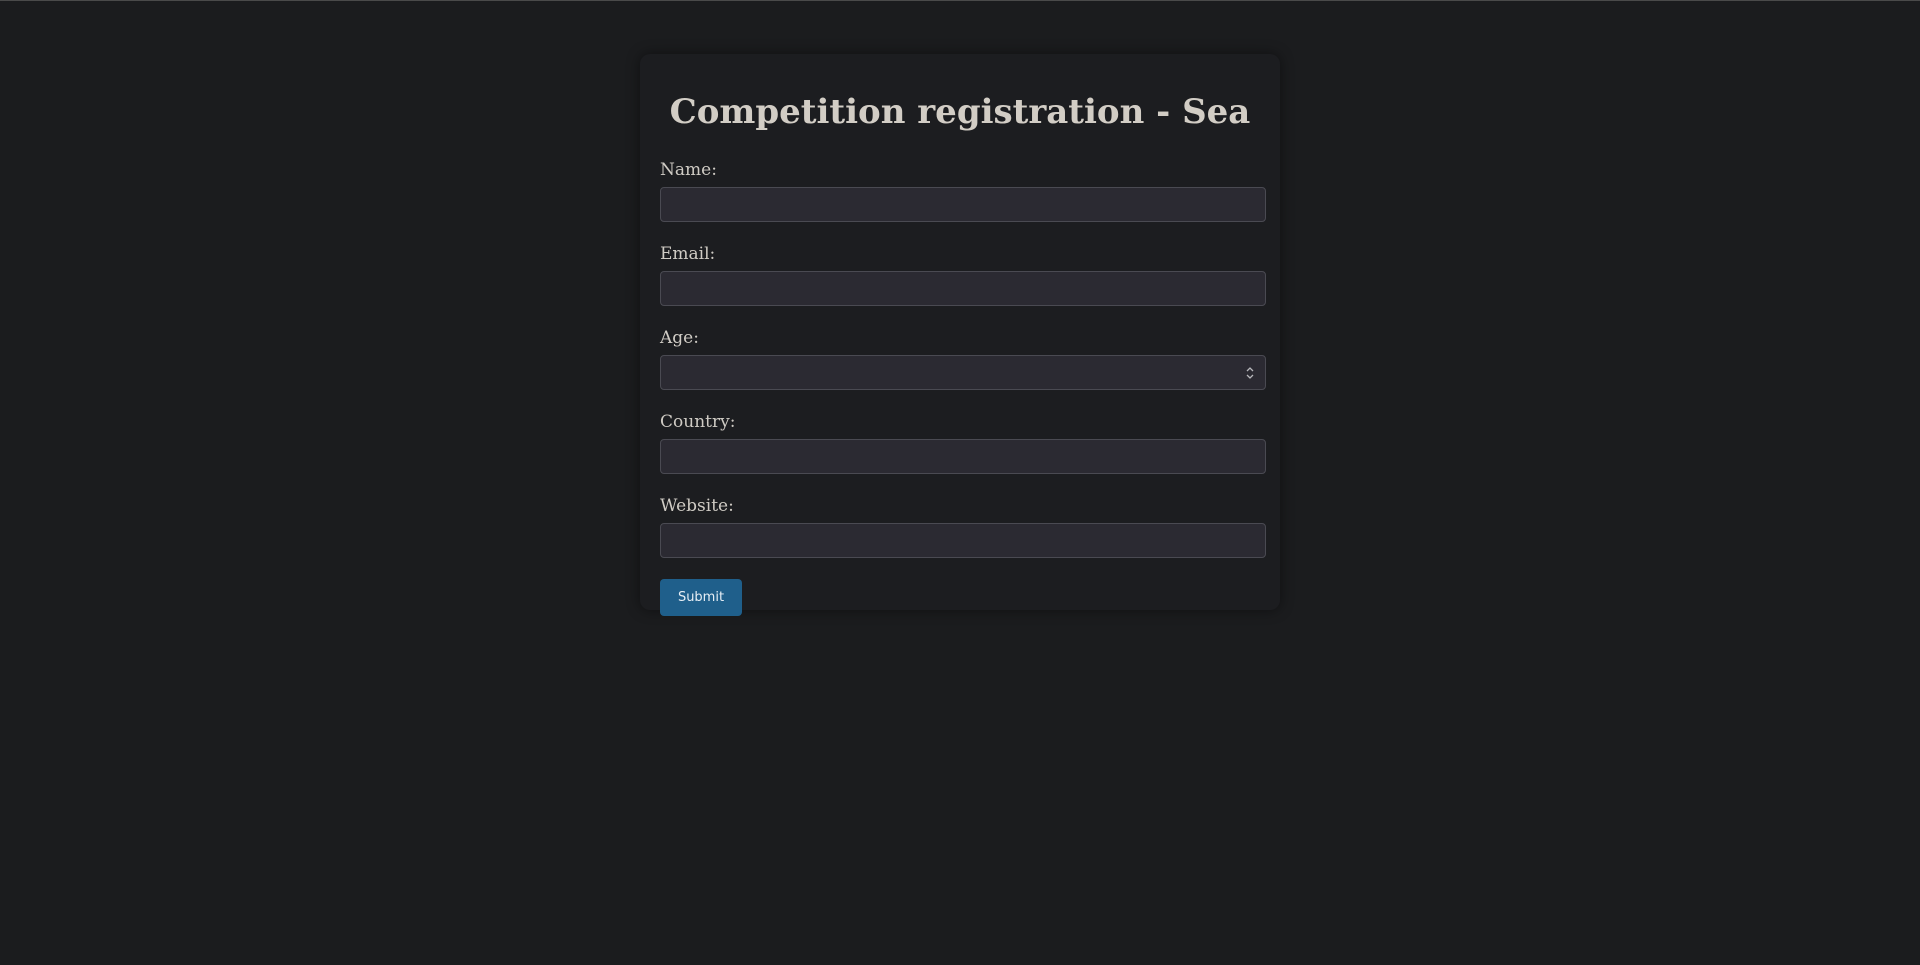 The image size is (1920, 965). Describe the element at coordinates (697, 506) in the screenshot. I see `website-label: Website:` at that location.